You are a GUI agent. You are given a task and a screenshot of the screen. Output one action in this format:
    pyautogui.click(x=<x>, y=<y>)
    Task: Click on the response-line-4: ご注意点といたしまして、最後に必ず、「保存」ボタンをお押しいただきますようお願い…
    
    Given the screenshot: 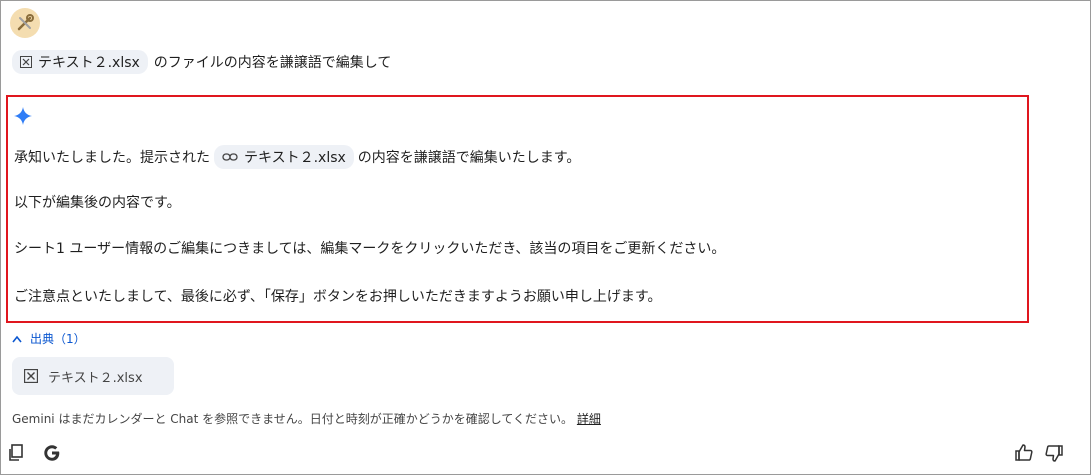 What is the action you would take?
    pyautogui.click(x=338, y=297)
    